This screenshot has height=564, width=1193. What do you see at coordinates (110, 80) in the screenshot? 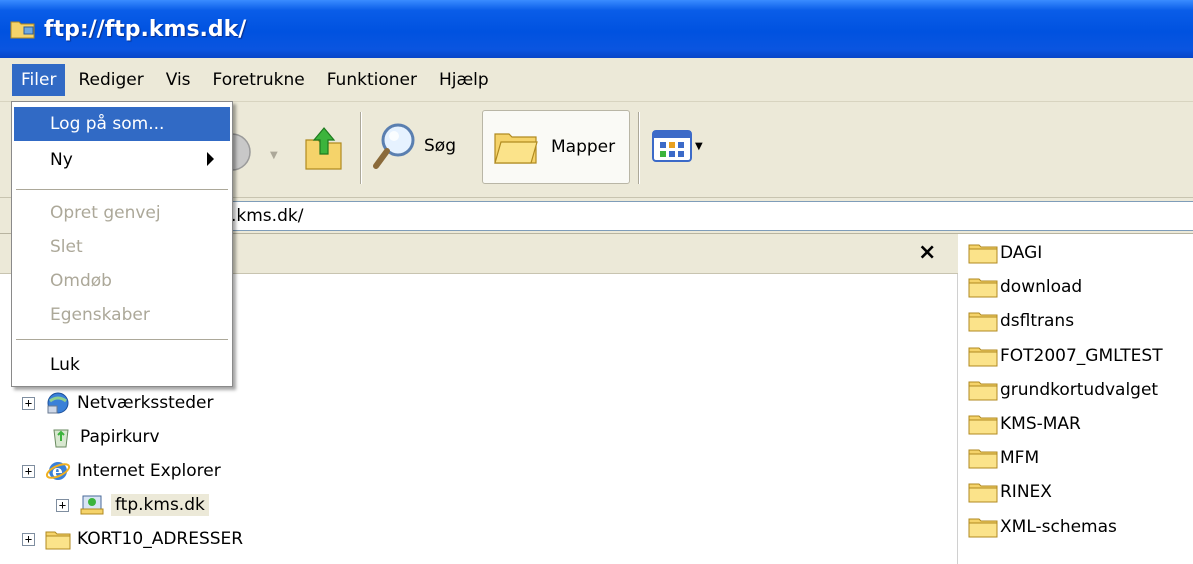
I see `menu-rediger: Rediger` at bounding box center [110, 80].